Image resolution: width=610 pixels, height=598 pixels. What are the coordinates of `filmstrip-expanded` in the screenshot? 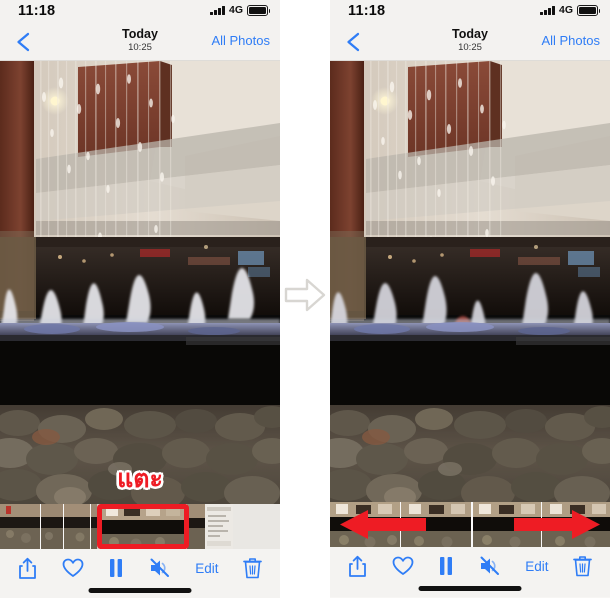 It's located at (470, 524).